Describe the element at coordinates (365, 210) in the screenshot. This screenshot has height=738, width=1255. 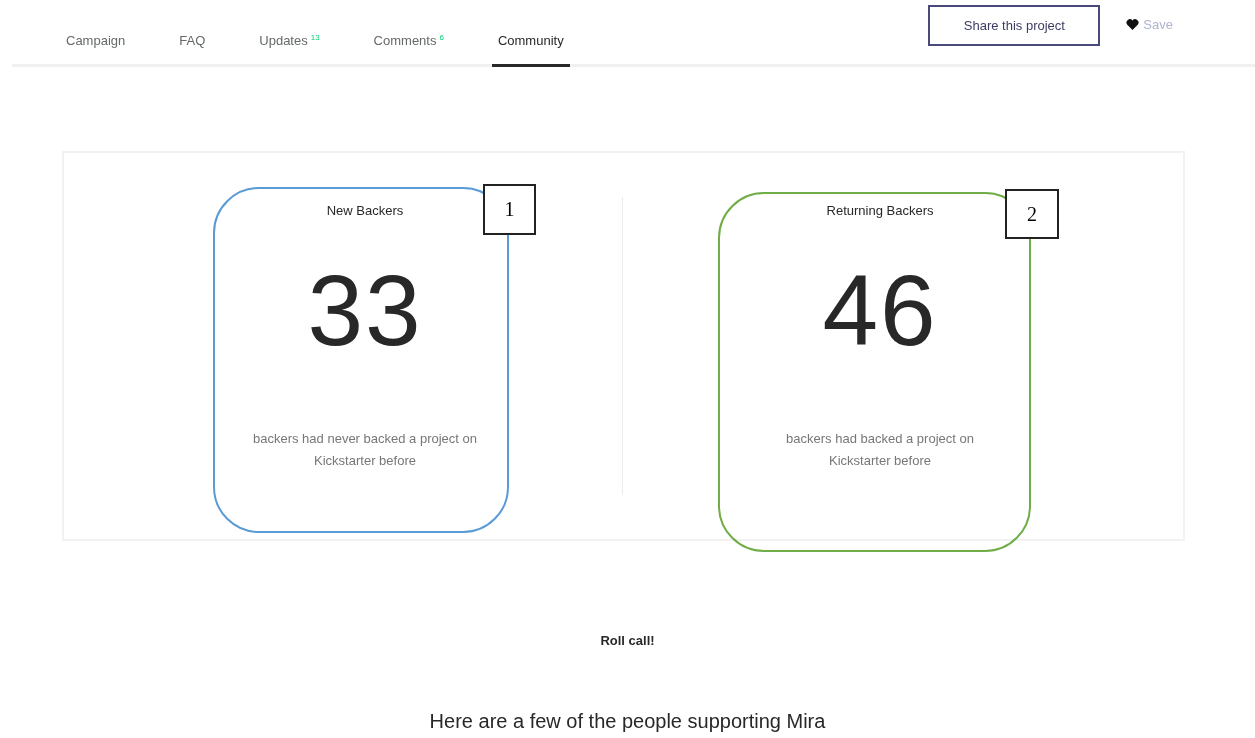
I see `stat-title: New Backers` at that location.